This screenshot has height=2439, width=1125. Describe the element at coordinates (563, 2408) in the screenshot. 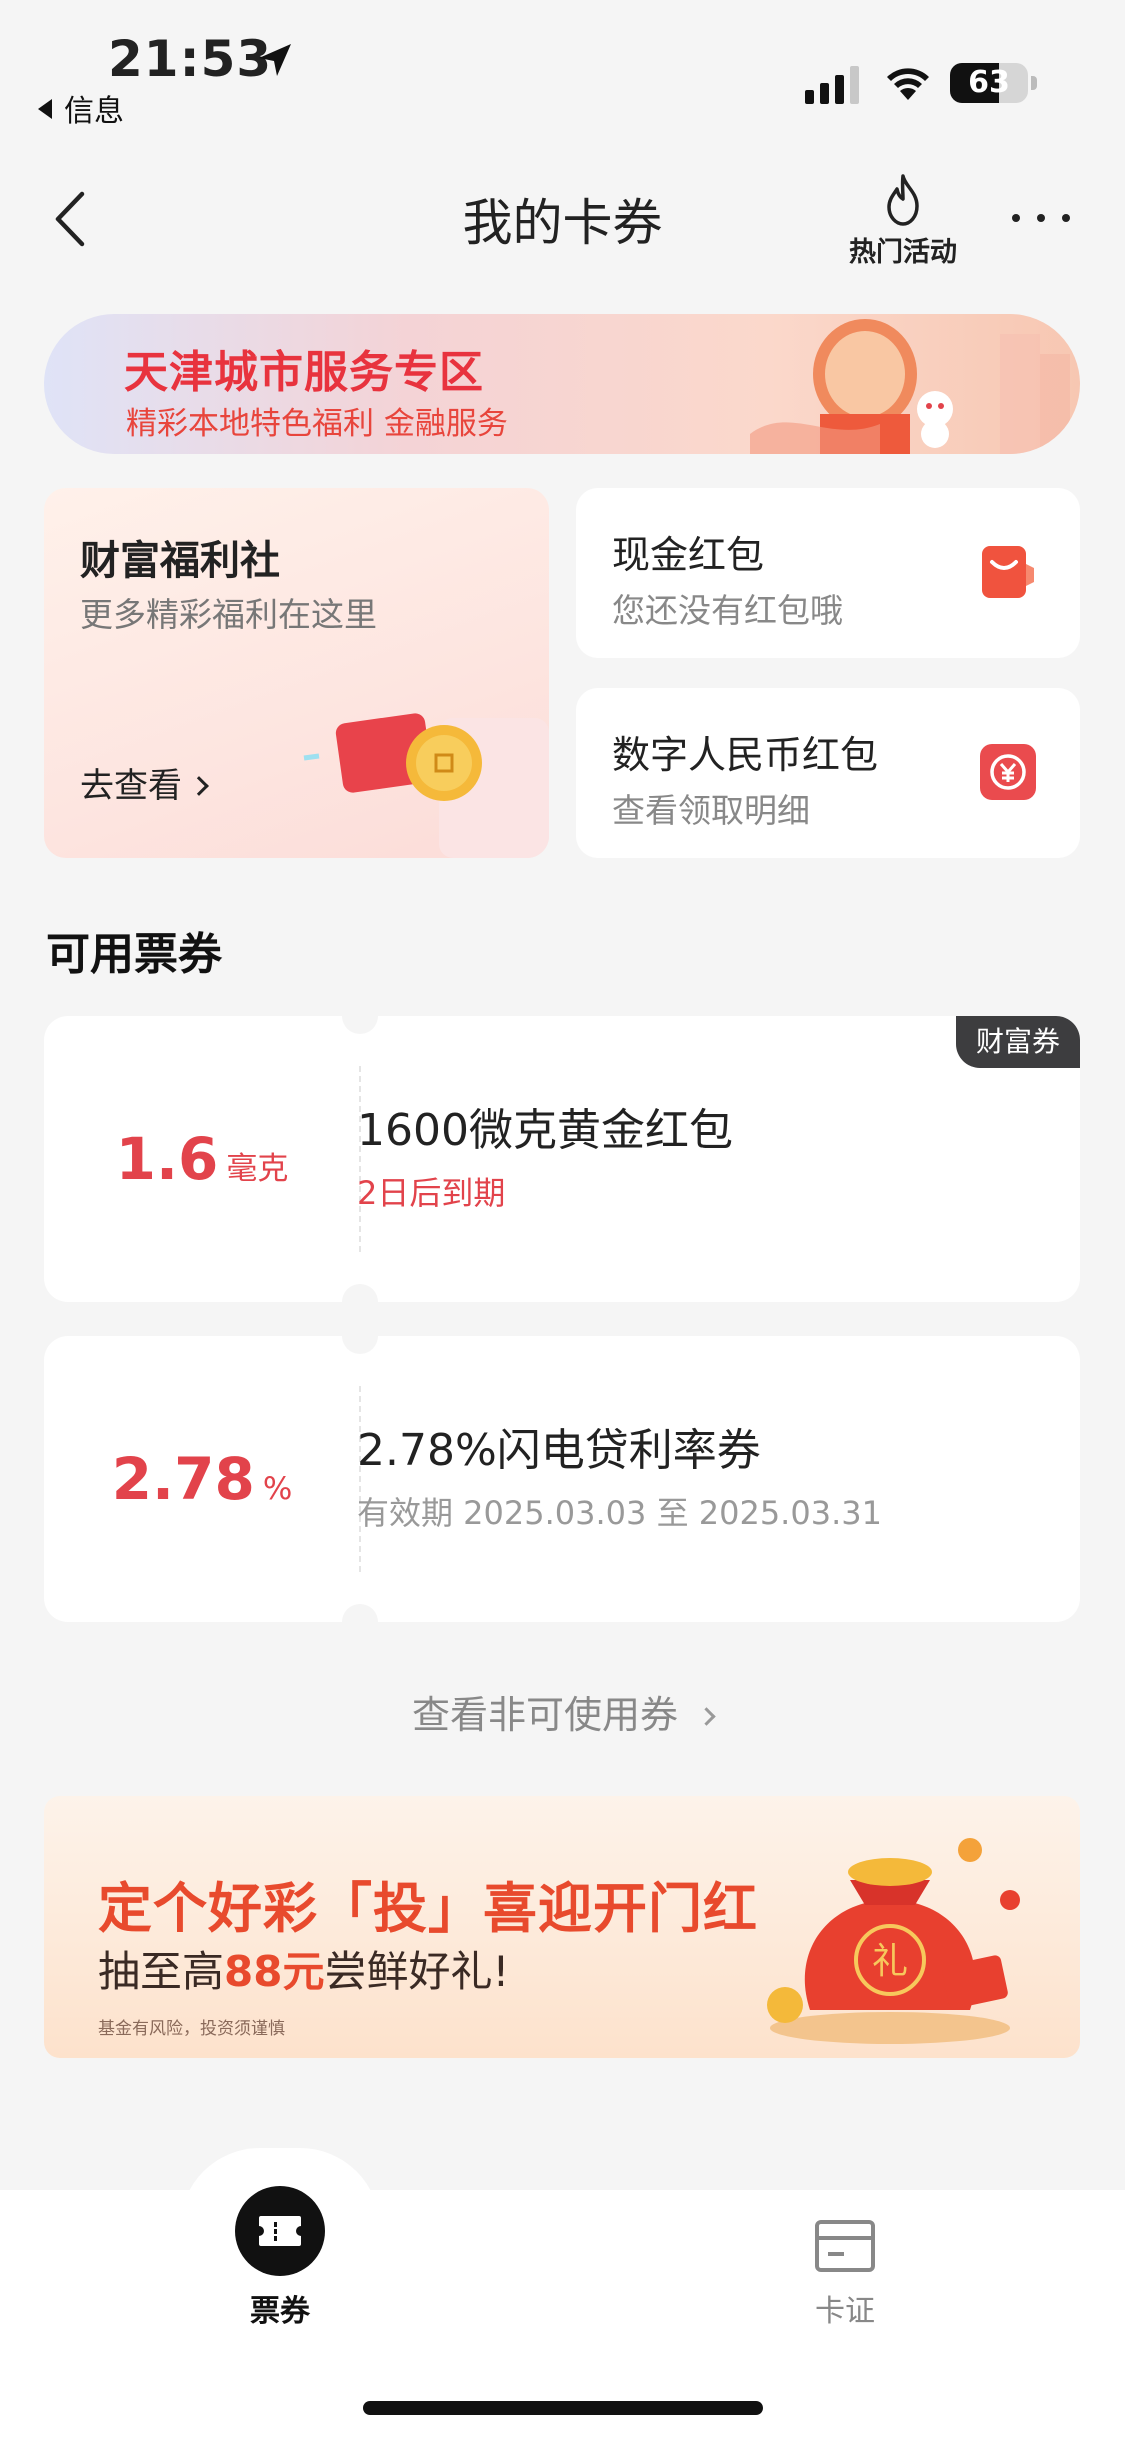

I see `home-indicator` at that location.